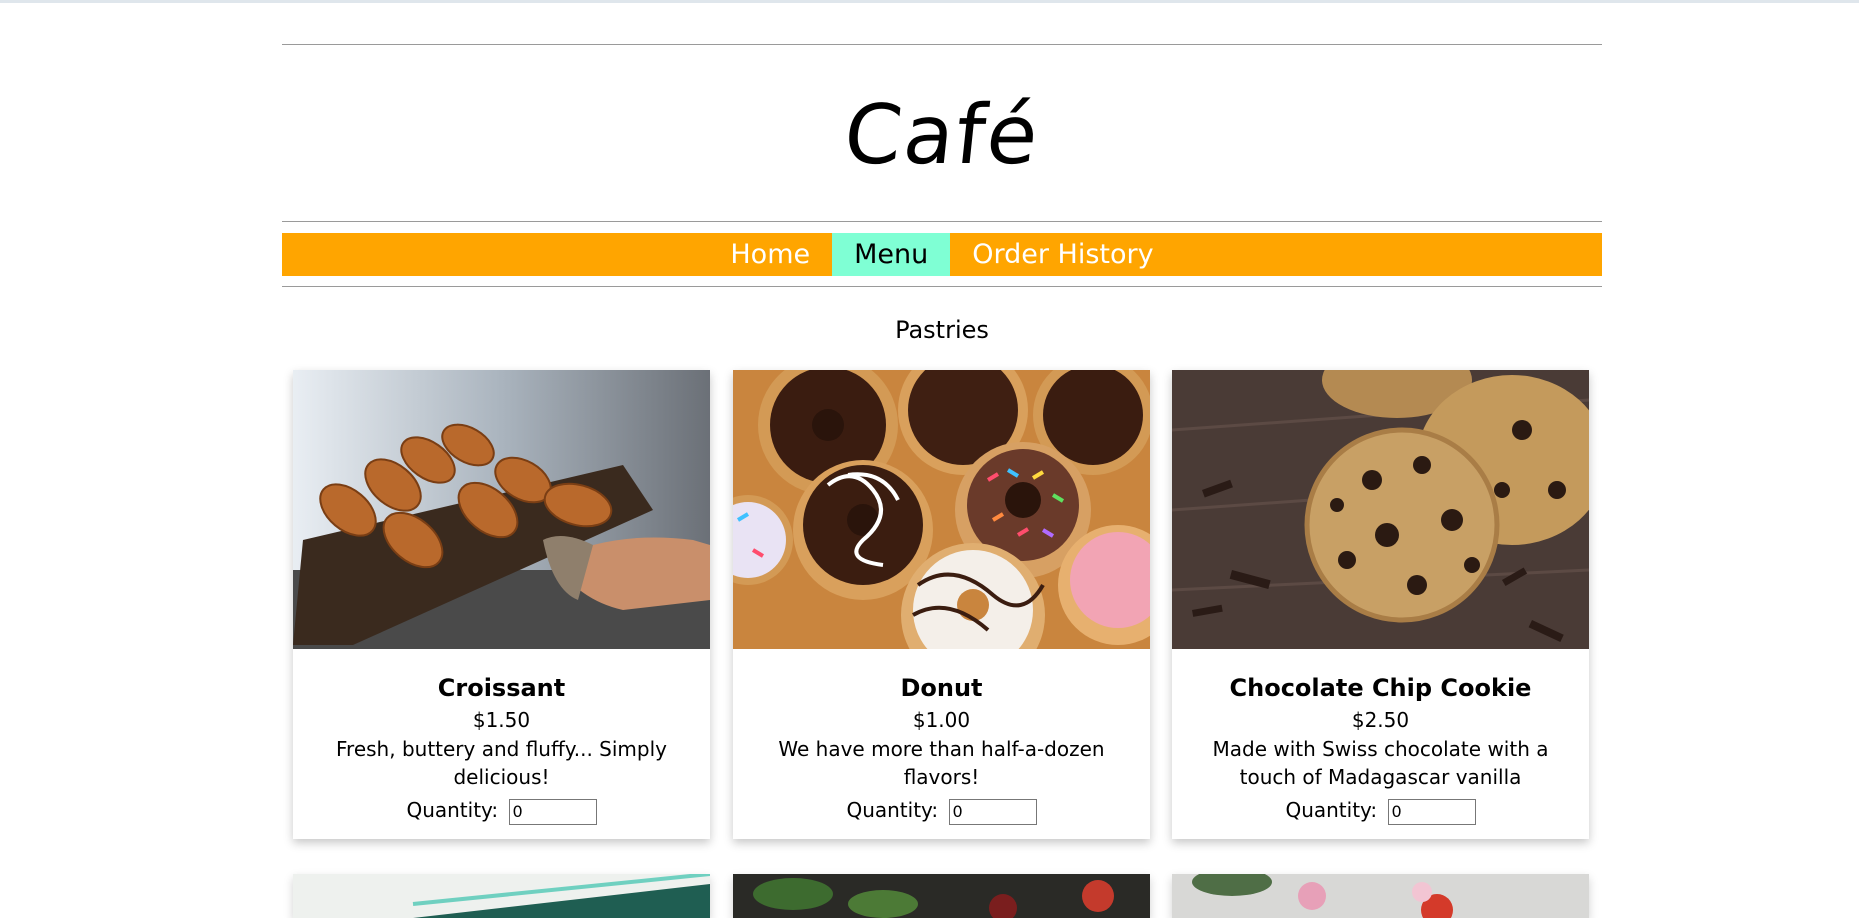 The width and height of the screenshot is (1859, 918). What do you see at coordinates (941, 763) in the screenshot?
I see `product-description: We have more than half-a-dozen flavors!` at bounding box center [941, 763].